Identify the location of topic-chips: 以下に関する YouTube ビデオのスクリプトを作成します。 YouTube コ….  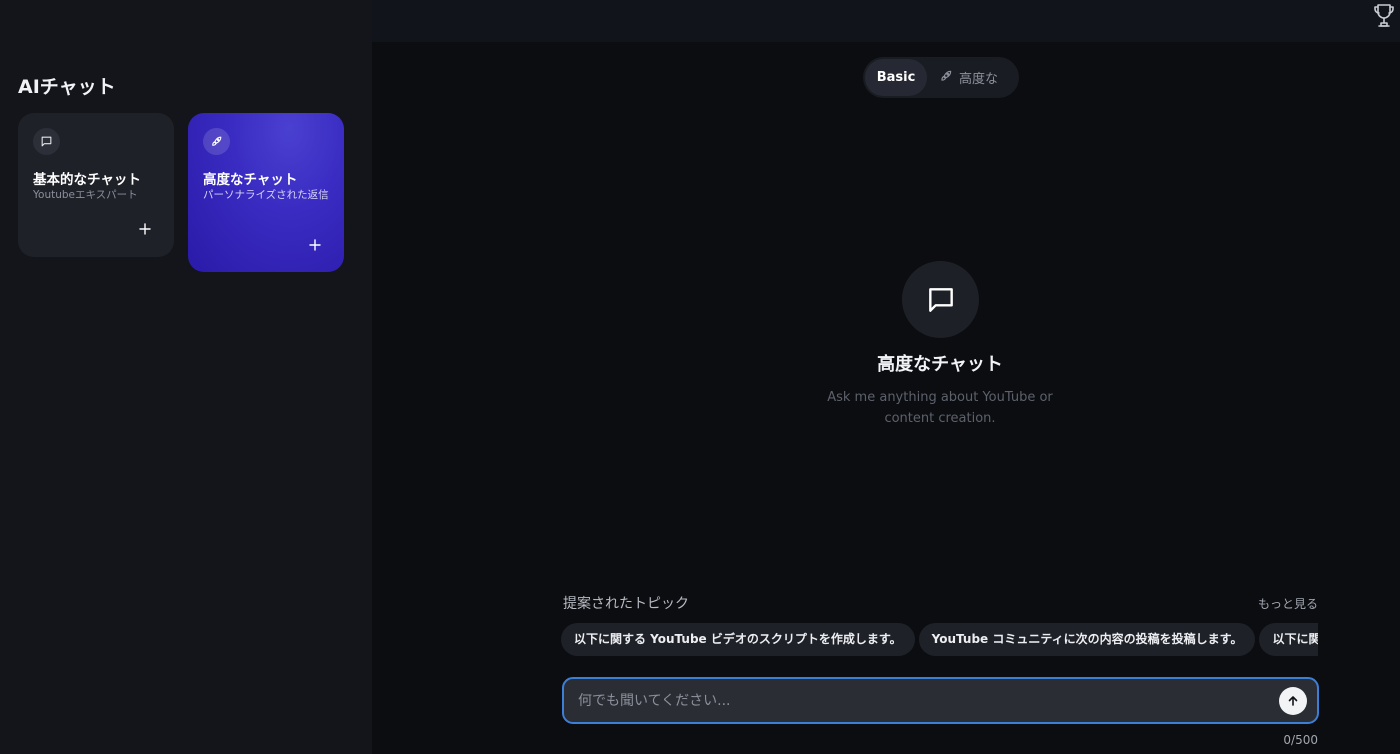
(939, 640).